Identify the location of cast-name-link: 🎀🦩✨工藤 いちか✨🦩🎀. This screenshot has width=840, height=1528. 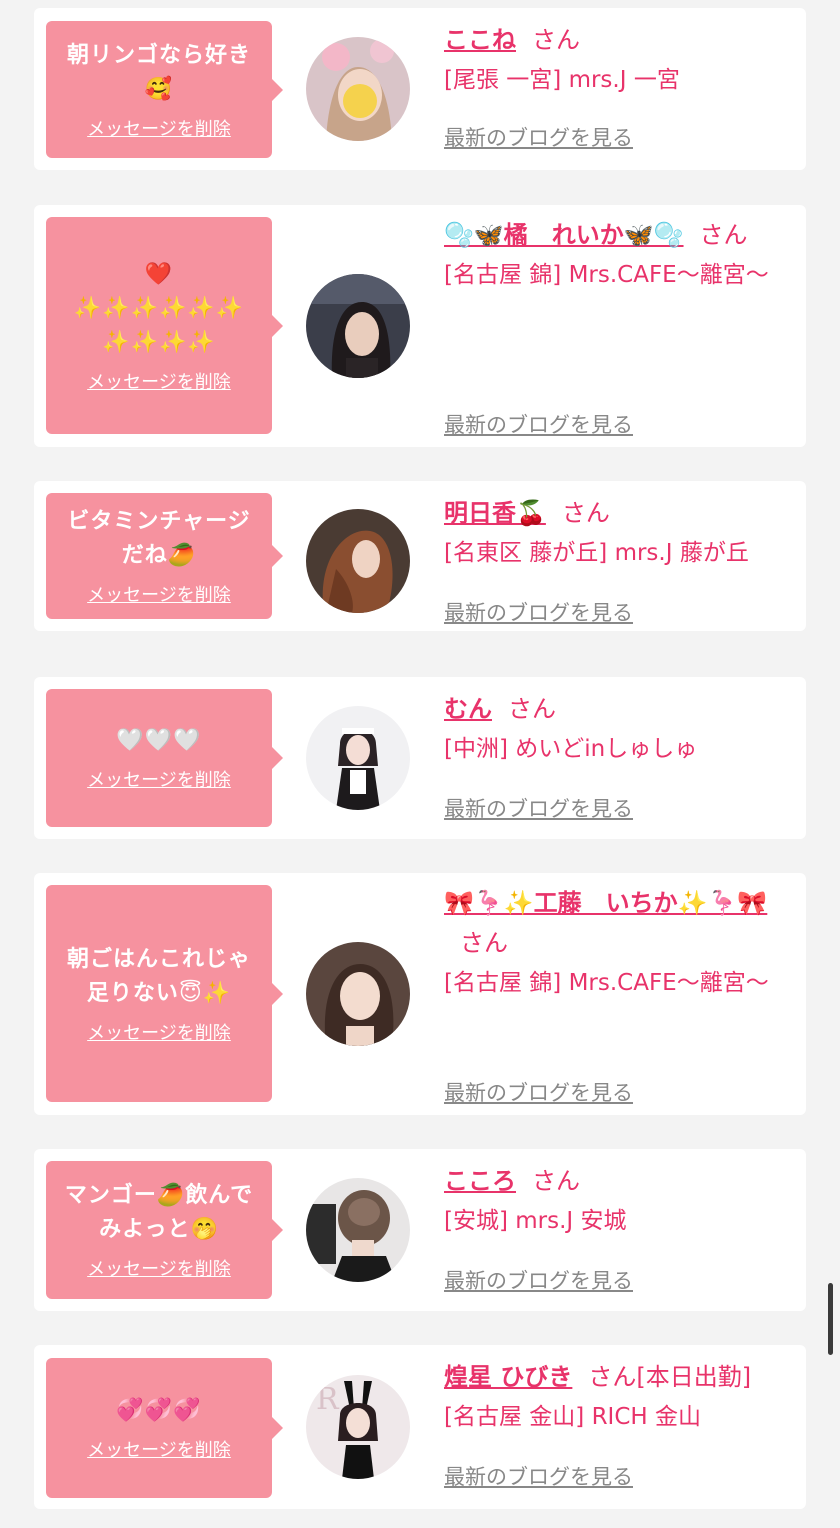
(605, 903).